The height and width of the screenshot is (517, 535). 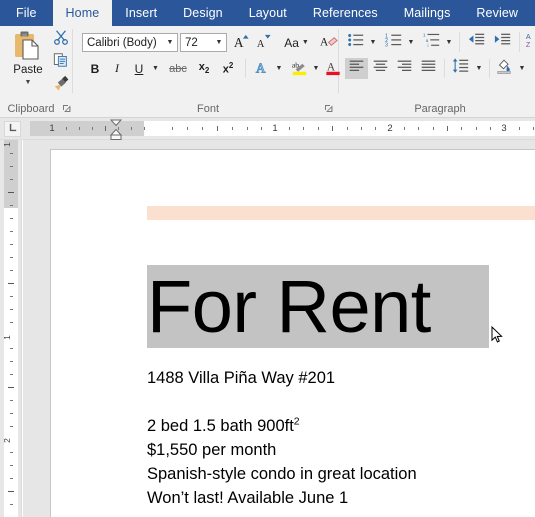 What do you see at coordinates (228, 68) in the screenshot?
I see `superscript-button: x2` at bounding box center [228, 68].